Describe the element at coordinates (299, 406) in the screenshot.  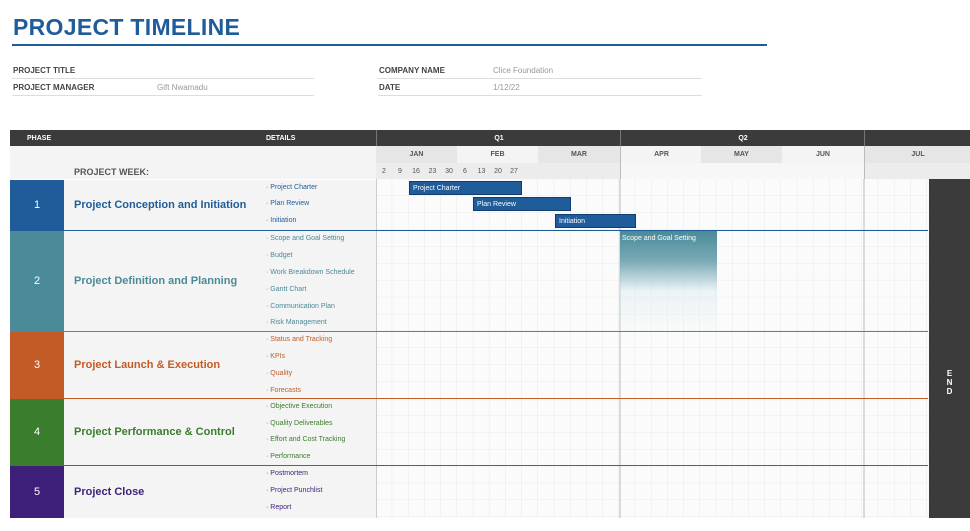
I see `detail-item: · Objective Execution` at that location.